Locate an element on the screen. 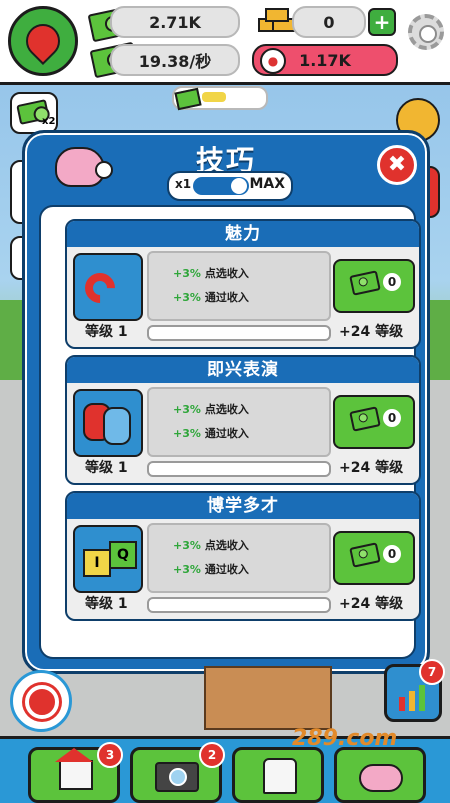 Image resolution: width=450 pixels, height=803 pixels. stats-chart-button: 7 is located at coordinates (414, 690).